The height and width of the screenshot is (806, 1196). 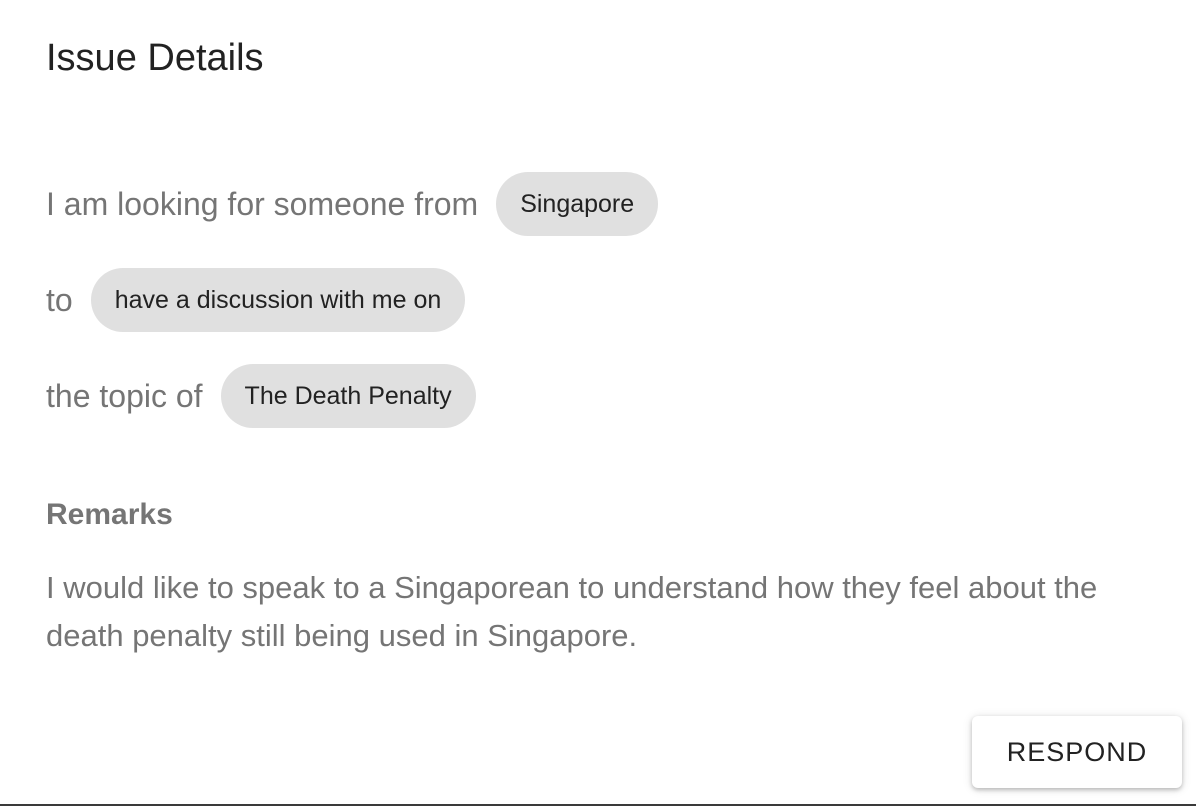 I want to click on country-chip: Singapore, so click(x=577, y=204).